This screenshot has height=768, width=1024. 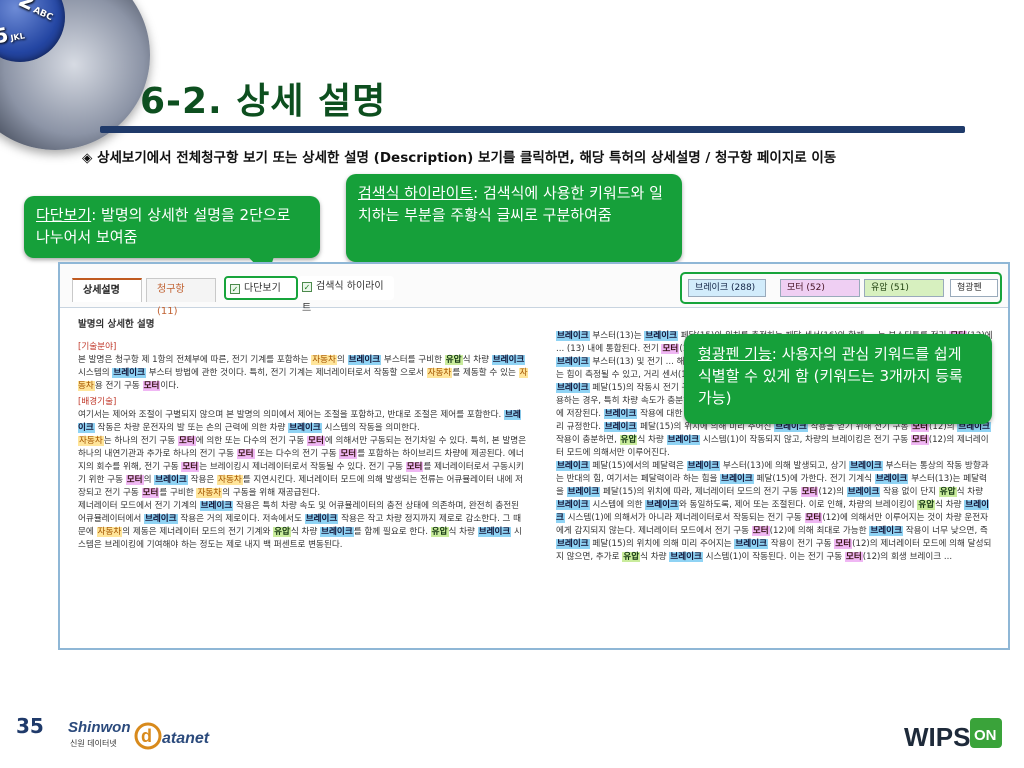 I want to click on highlighter-group: 브레이크 (288) 모터 (52) 유압 (51) 형광펜, so click(x=841, y=288).